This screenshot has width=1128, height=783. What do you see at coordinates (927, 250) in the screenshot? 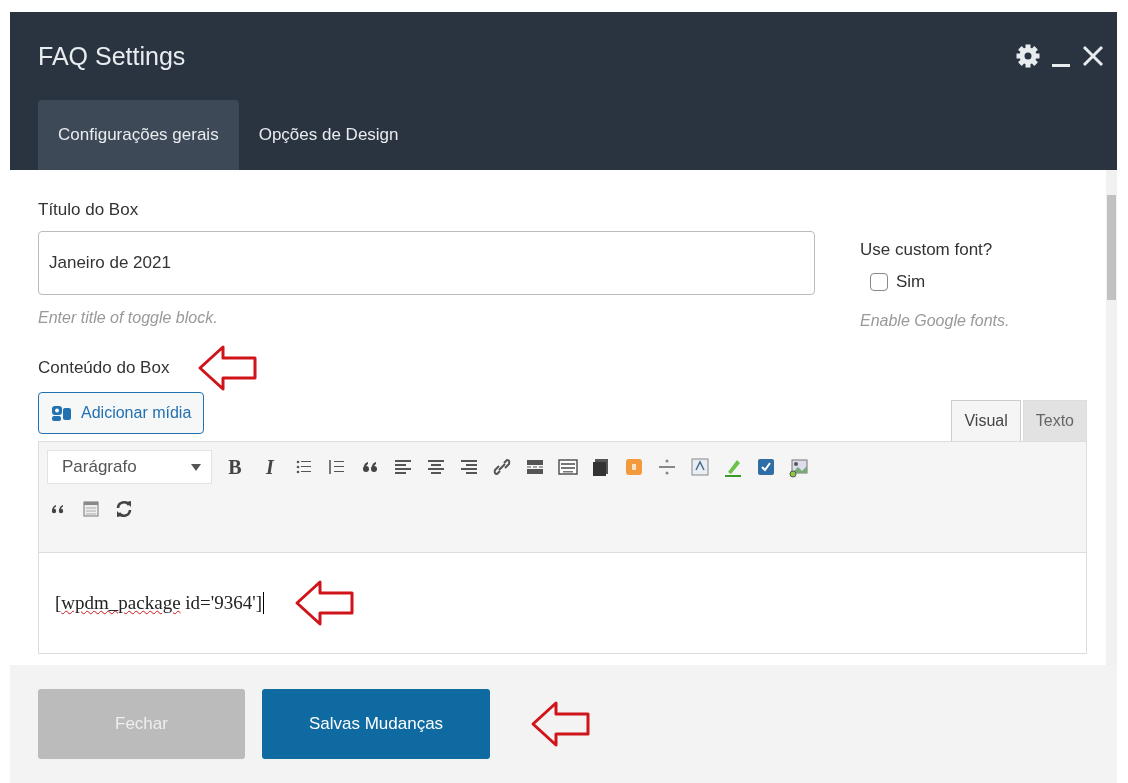
I see `field-label: Use custom font?` at bounding box center [927, 250].